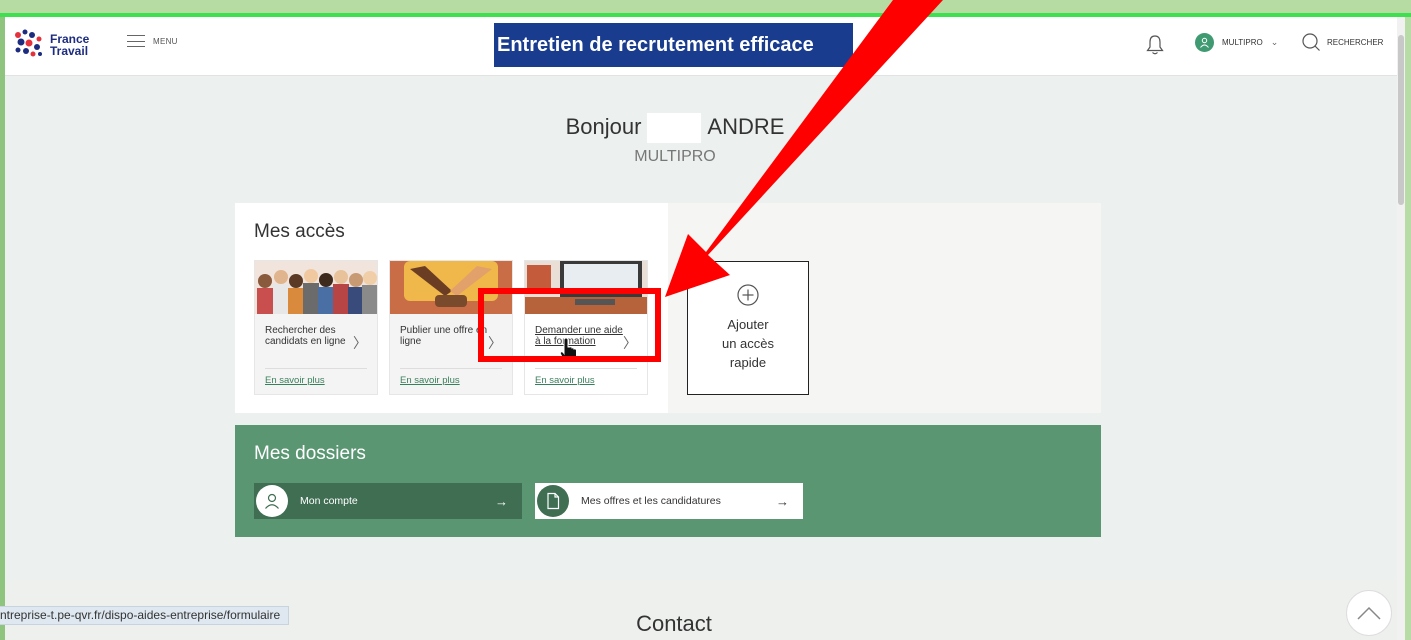 Image resolution: width=1411 pixels, height=640 pixels. I want to click on search-icon, so click(1311, 42).